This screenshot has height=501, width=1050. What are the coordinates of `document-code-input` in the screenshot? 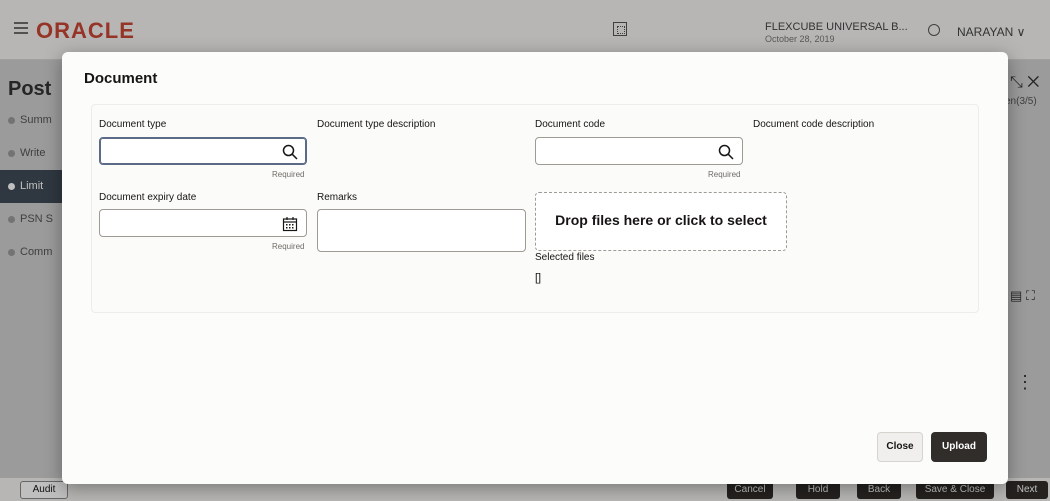 It's located at (639, 151).